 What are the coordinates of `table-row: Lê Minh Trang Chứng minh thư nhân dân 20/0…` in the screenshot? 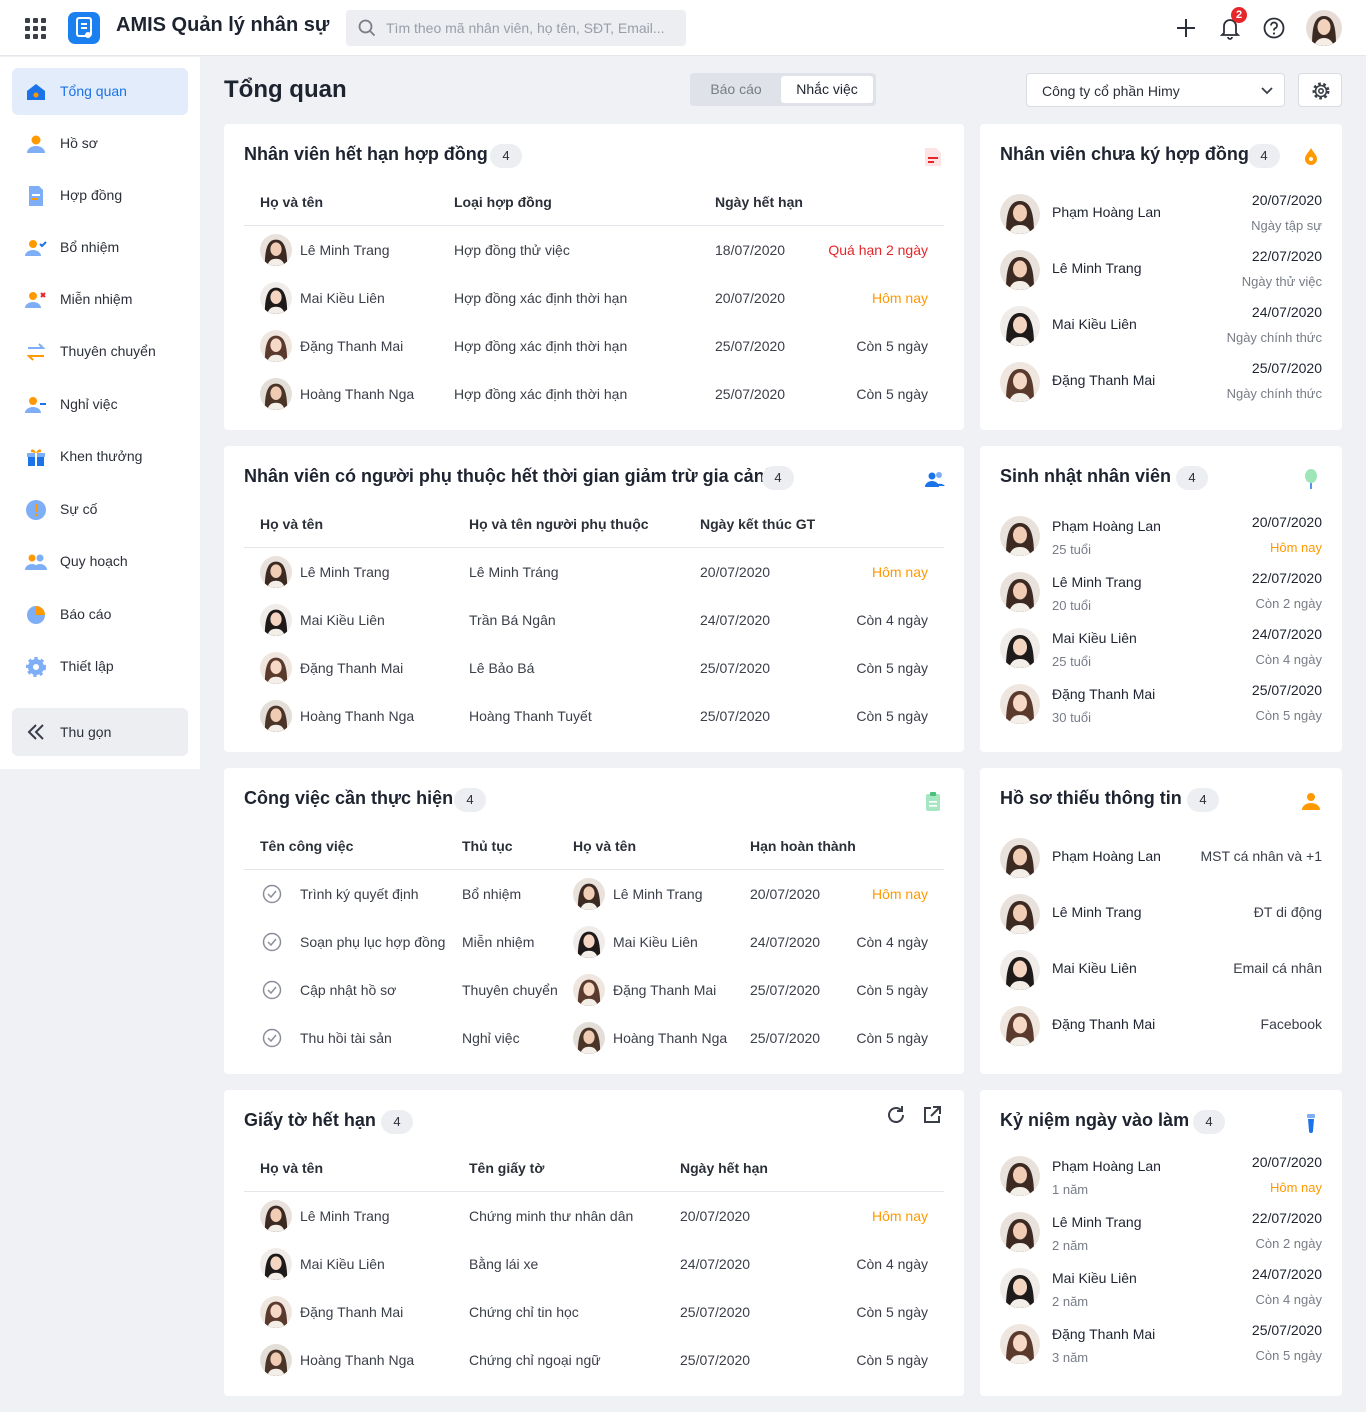 It's located at (594, 1216).